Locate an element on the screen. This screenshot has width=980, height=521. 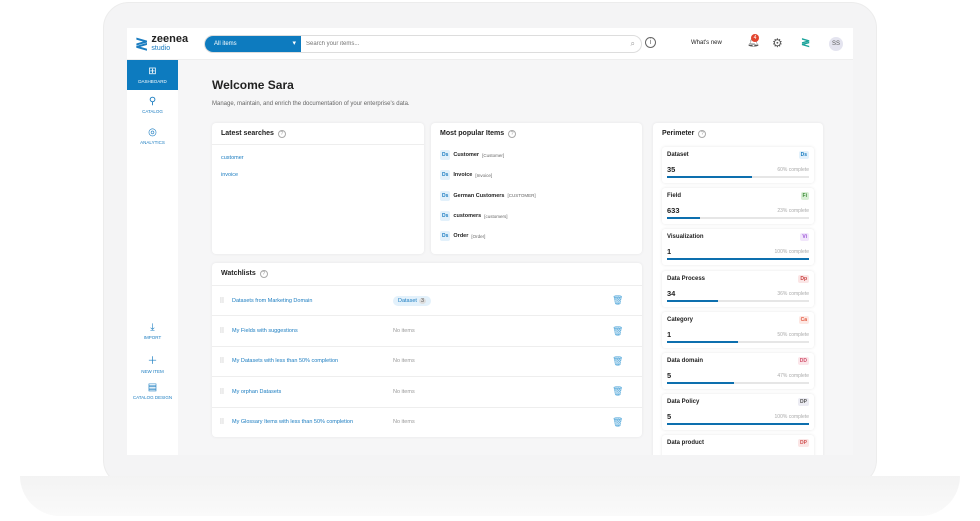
watchlist-link: My orphan Datasets is located at coordinates (312, 392).